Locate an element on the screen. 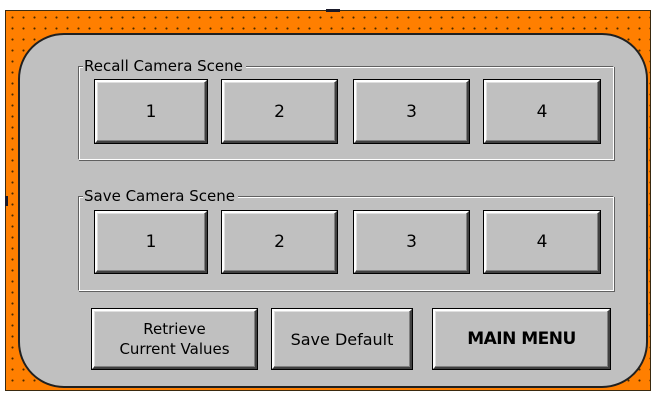  save-scene-4-button: 4 is located at coordinates (542, 242).